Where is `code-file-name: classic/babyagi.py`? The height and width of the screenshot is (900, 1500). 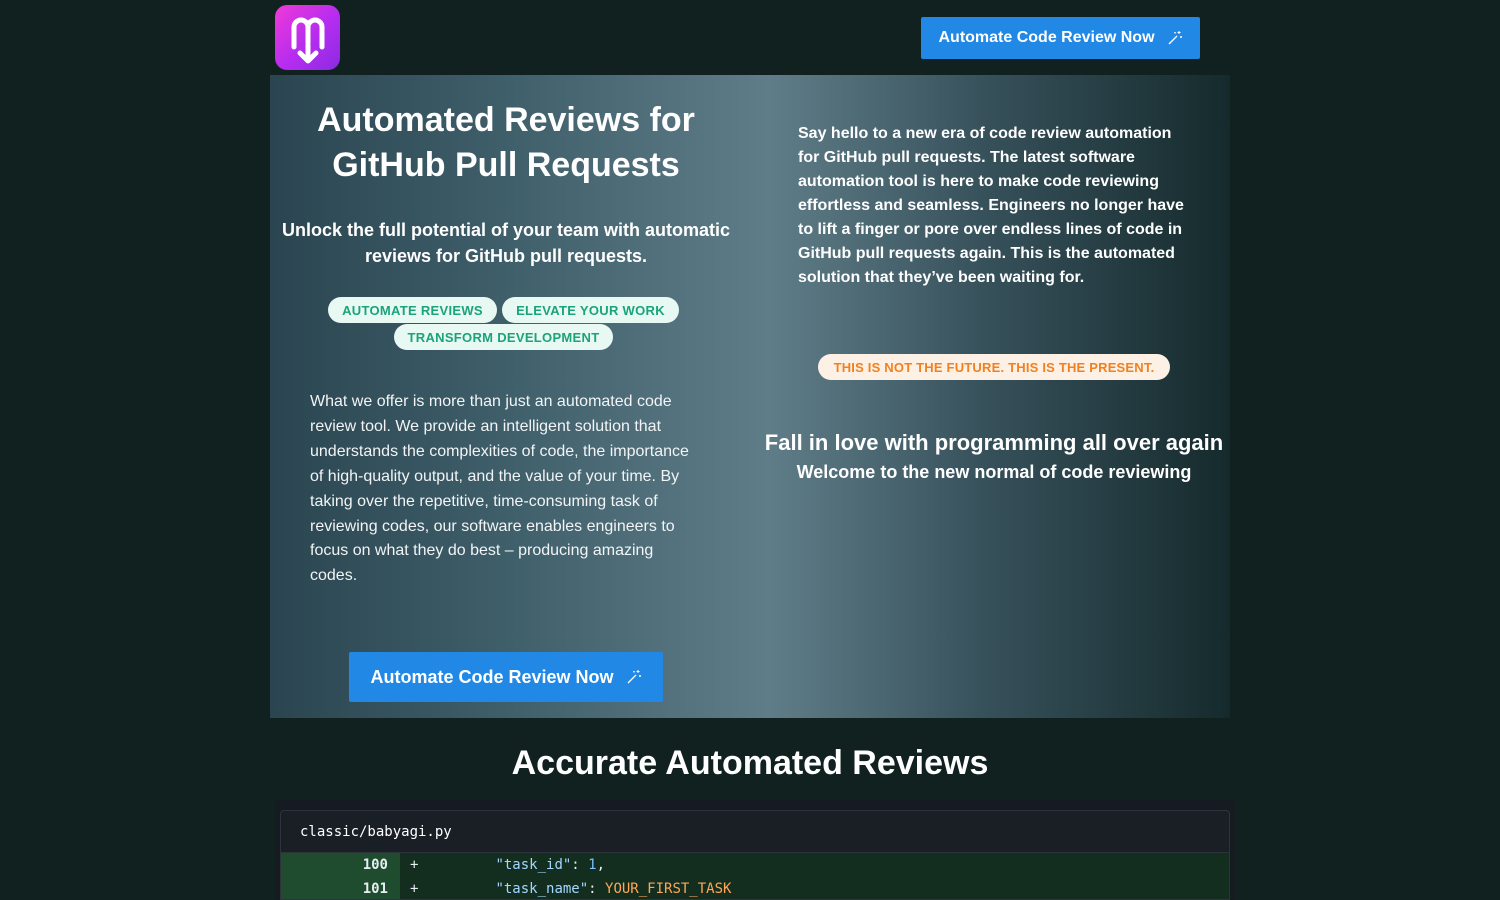 code-file-name: classic/babyagi.py is located at coordinates (755, 832).